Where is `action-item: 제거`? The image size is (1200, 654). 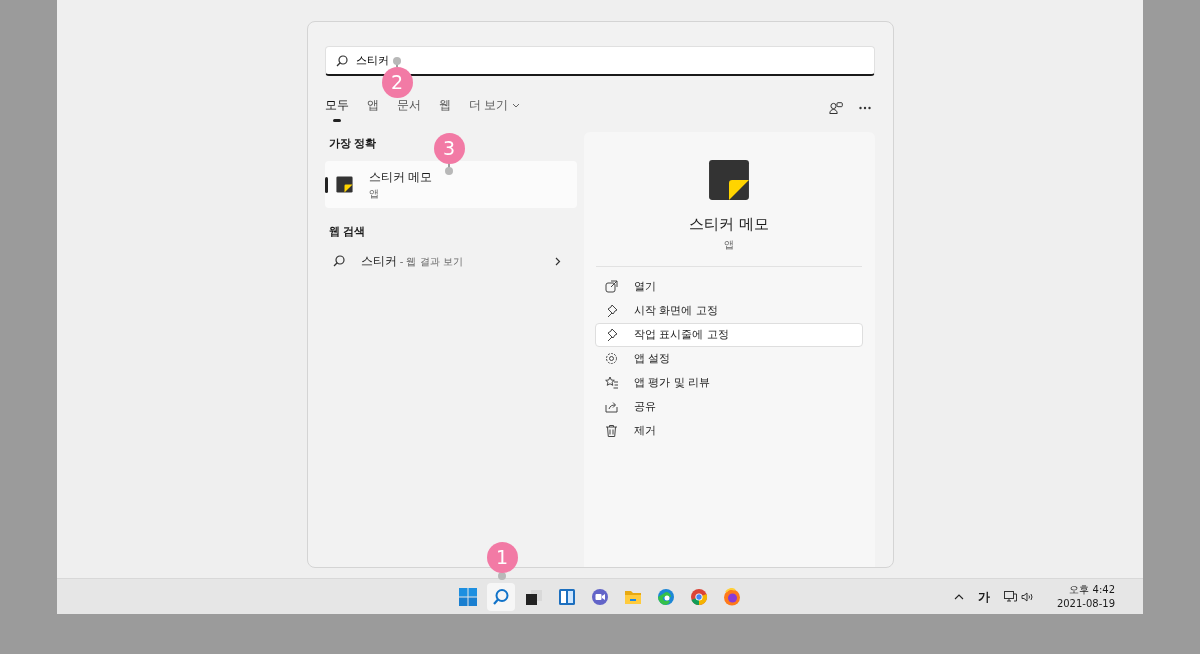
action-item: 제거 is located at coordinates (729, 430).